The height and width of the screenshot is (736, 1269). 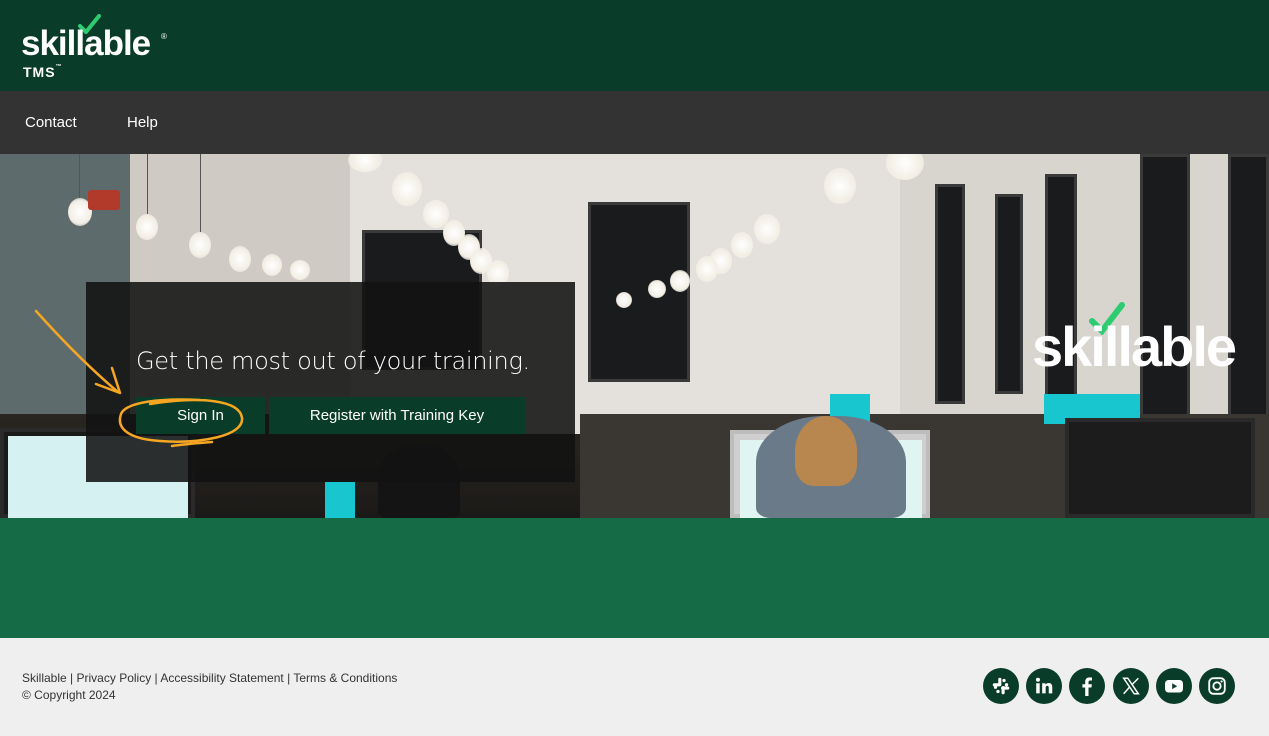 What do you see at coordinates (164, 36) in the screenshot?
I see `logo-registered-mark: ®` at bounding box center [164, 36].